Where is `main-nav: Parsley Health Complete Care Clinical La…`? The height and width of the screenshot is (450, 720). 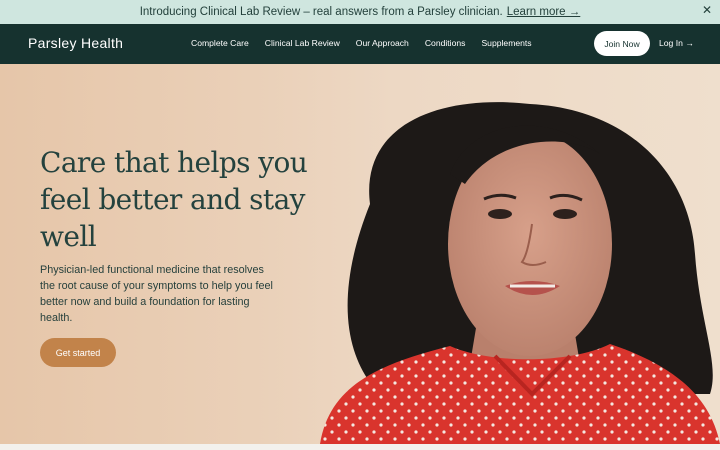
main-nav: Parsley Health Complete Care Clinical La… is located at coordinates (360, 44).